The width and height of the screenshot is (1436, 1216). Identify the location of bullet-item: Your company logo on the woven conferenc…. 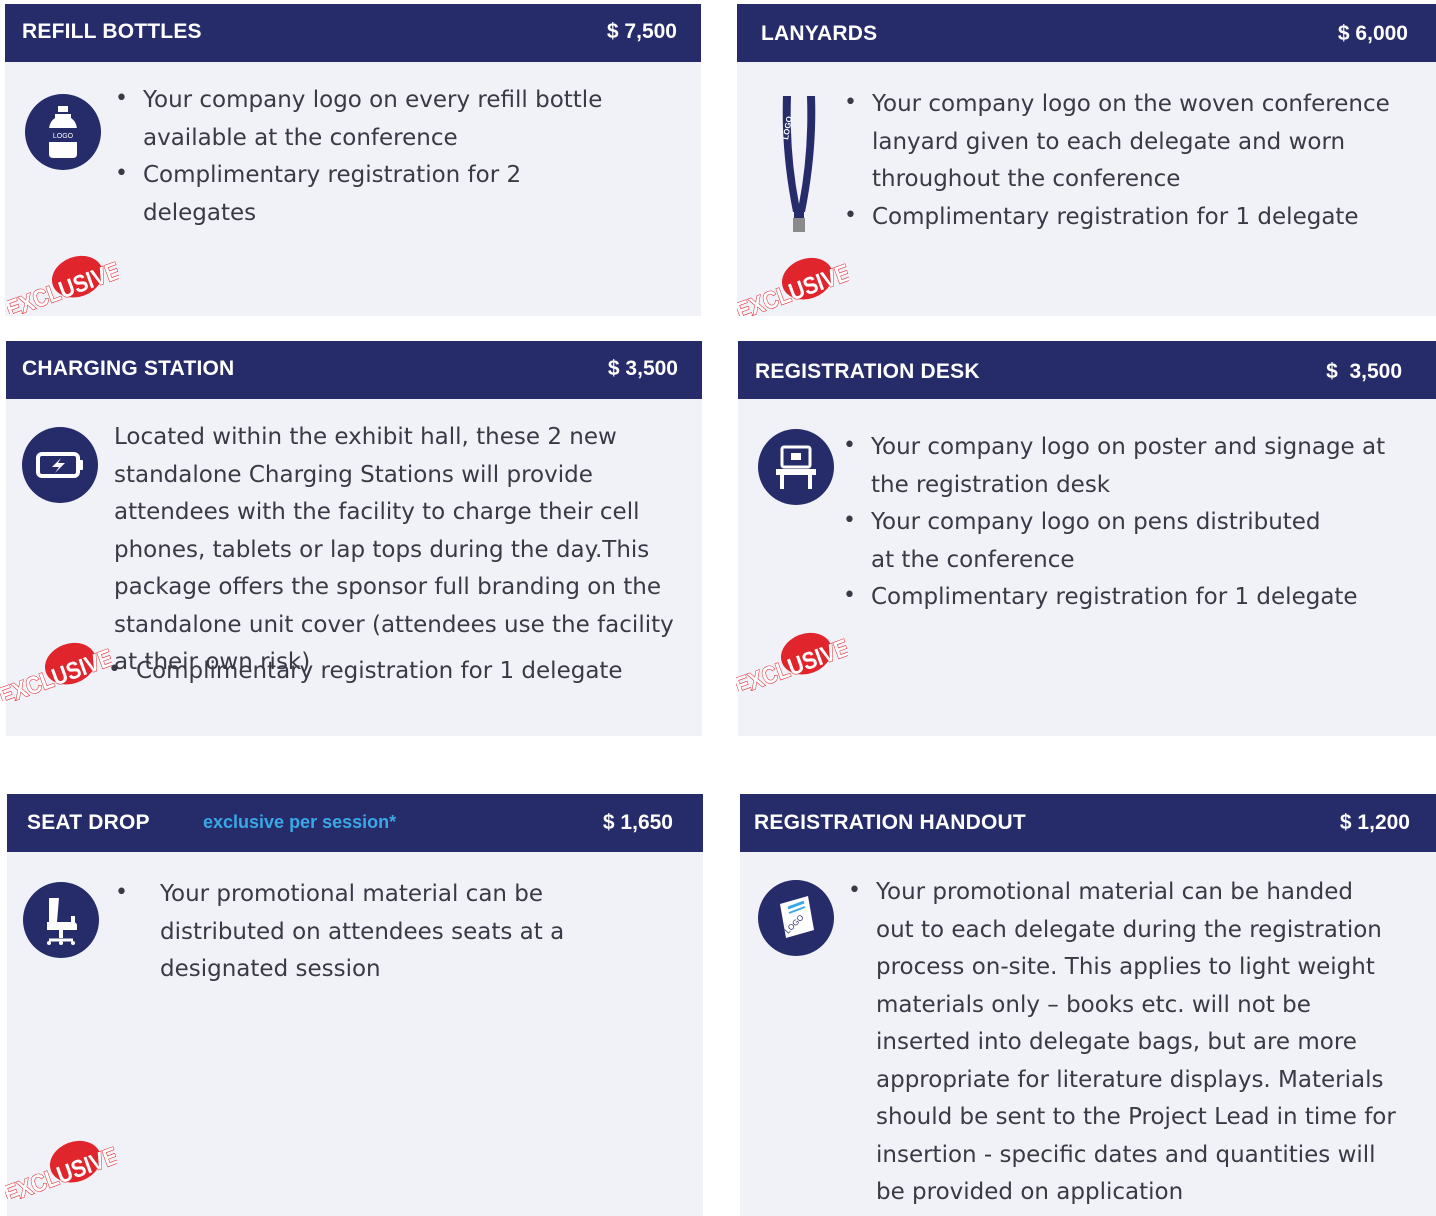
(1124, 141).